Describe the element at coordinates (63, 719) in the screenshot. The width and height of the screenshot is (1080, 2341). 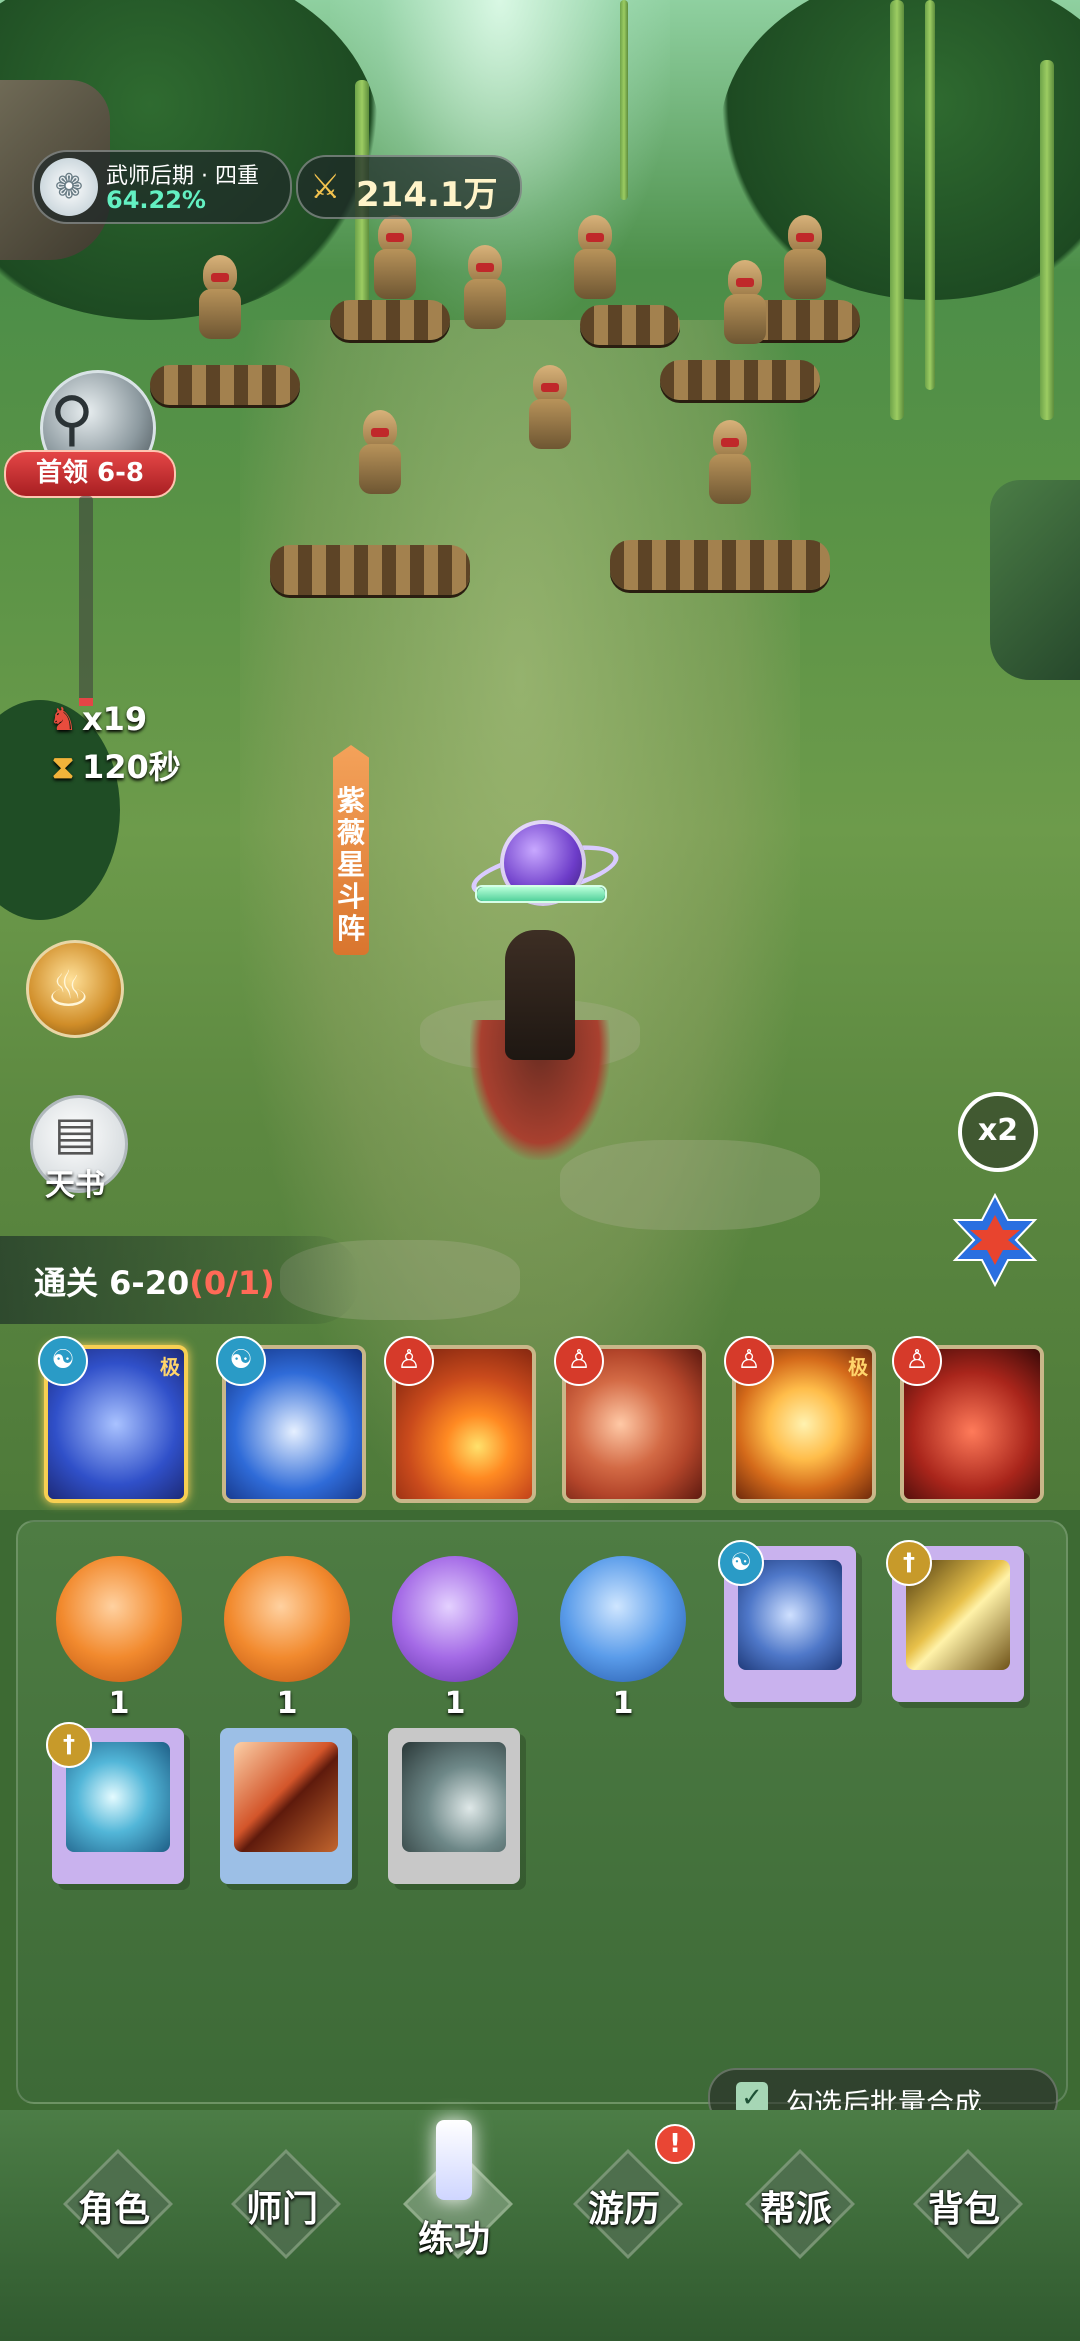
I see `demon-head-icon: ♞` at that location.